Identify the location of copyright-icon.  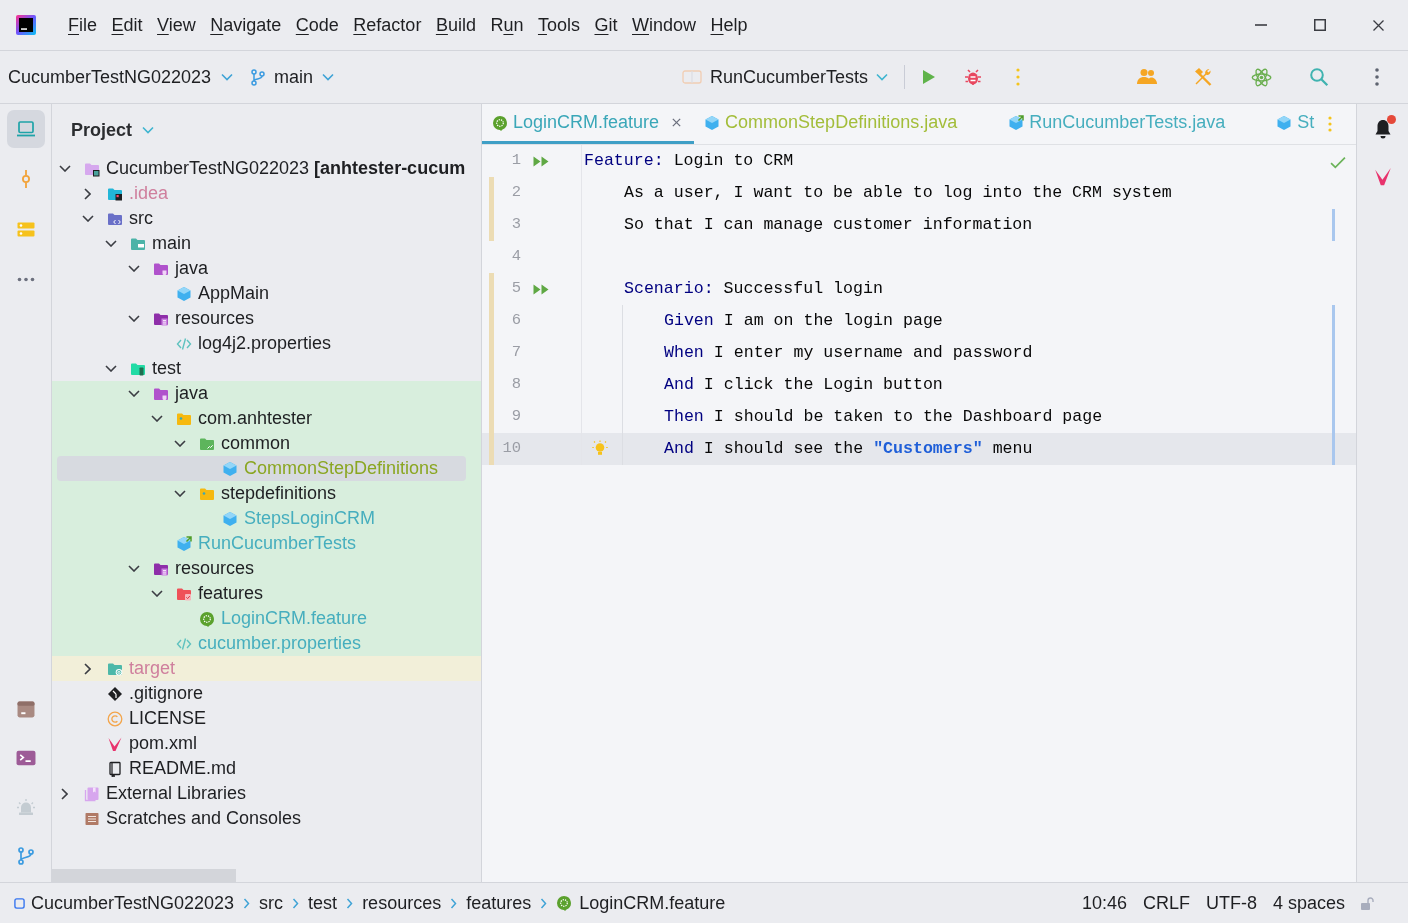
(115, 718).